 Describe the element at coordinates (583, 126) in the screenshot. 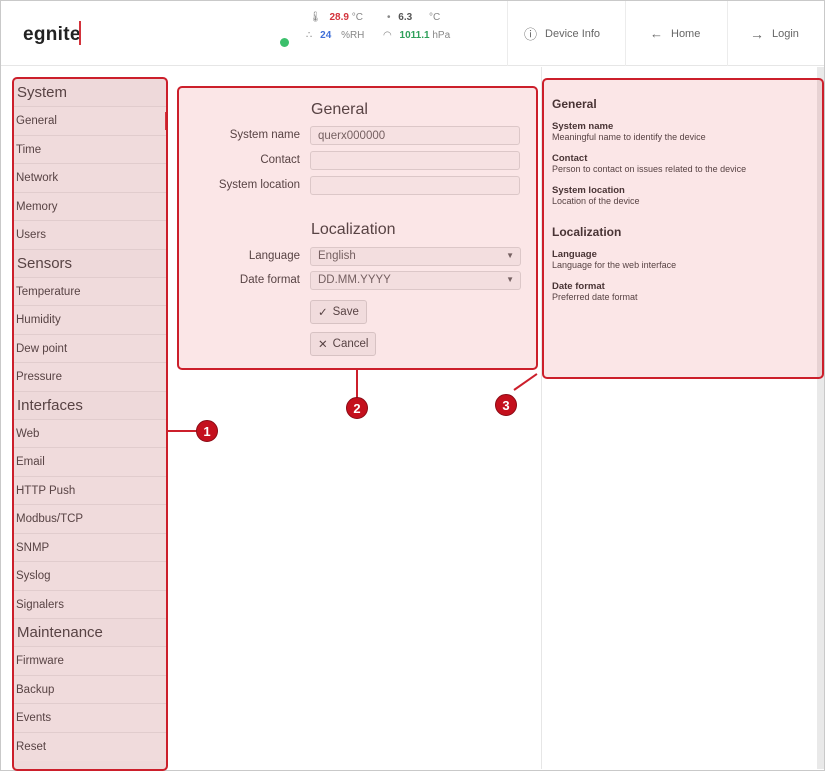

I see `help-system-name-term: System name` at that location.